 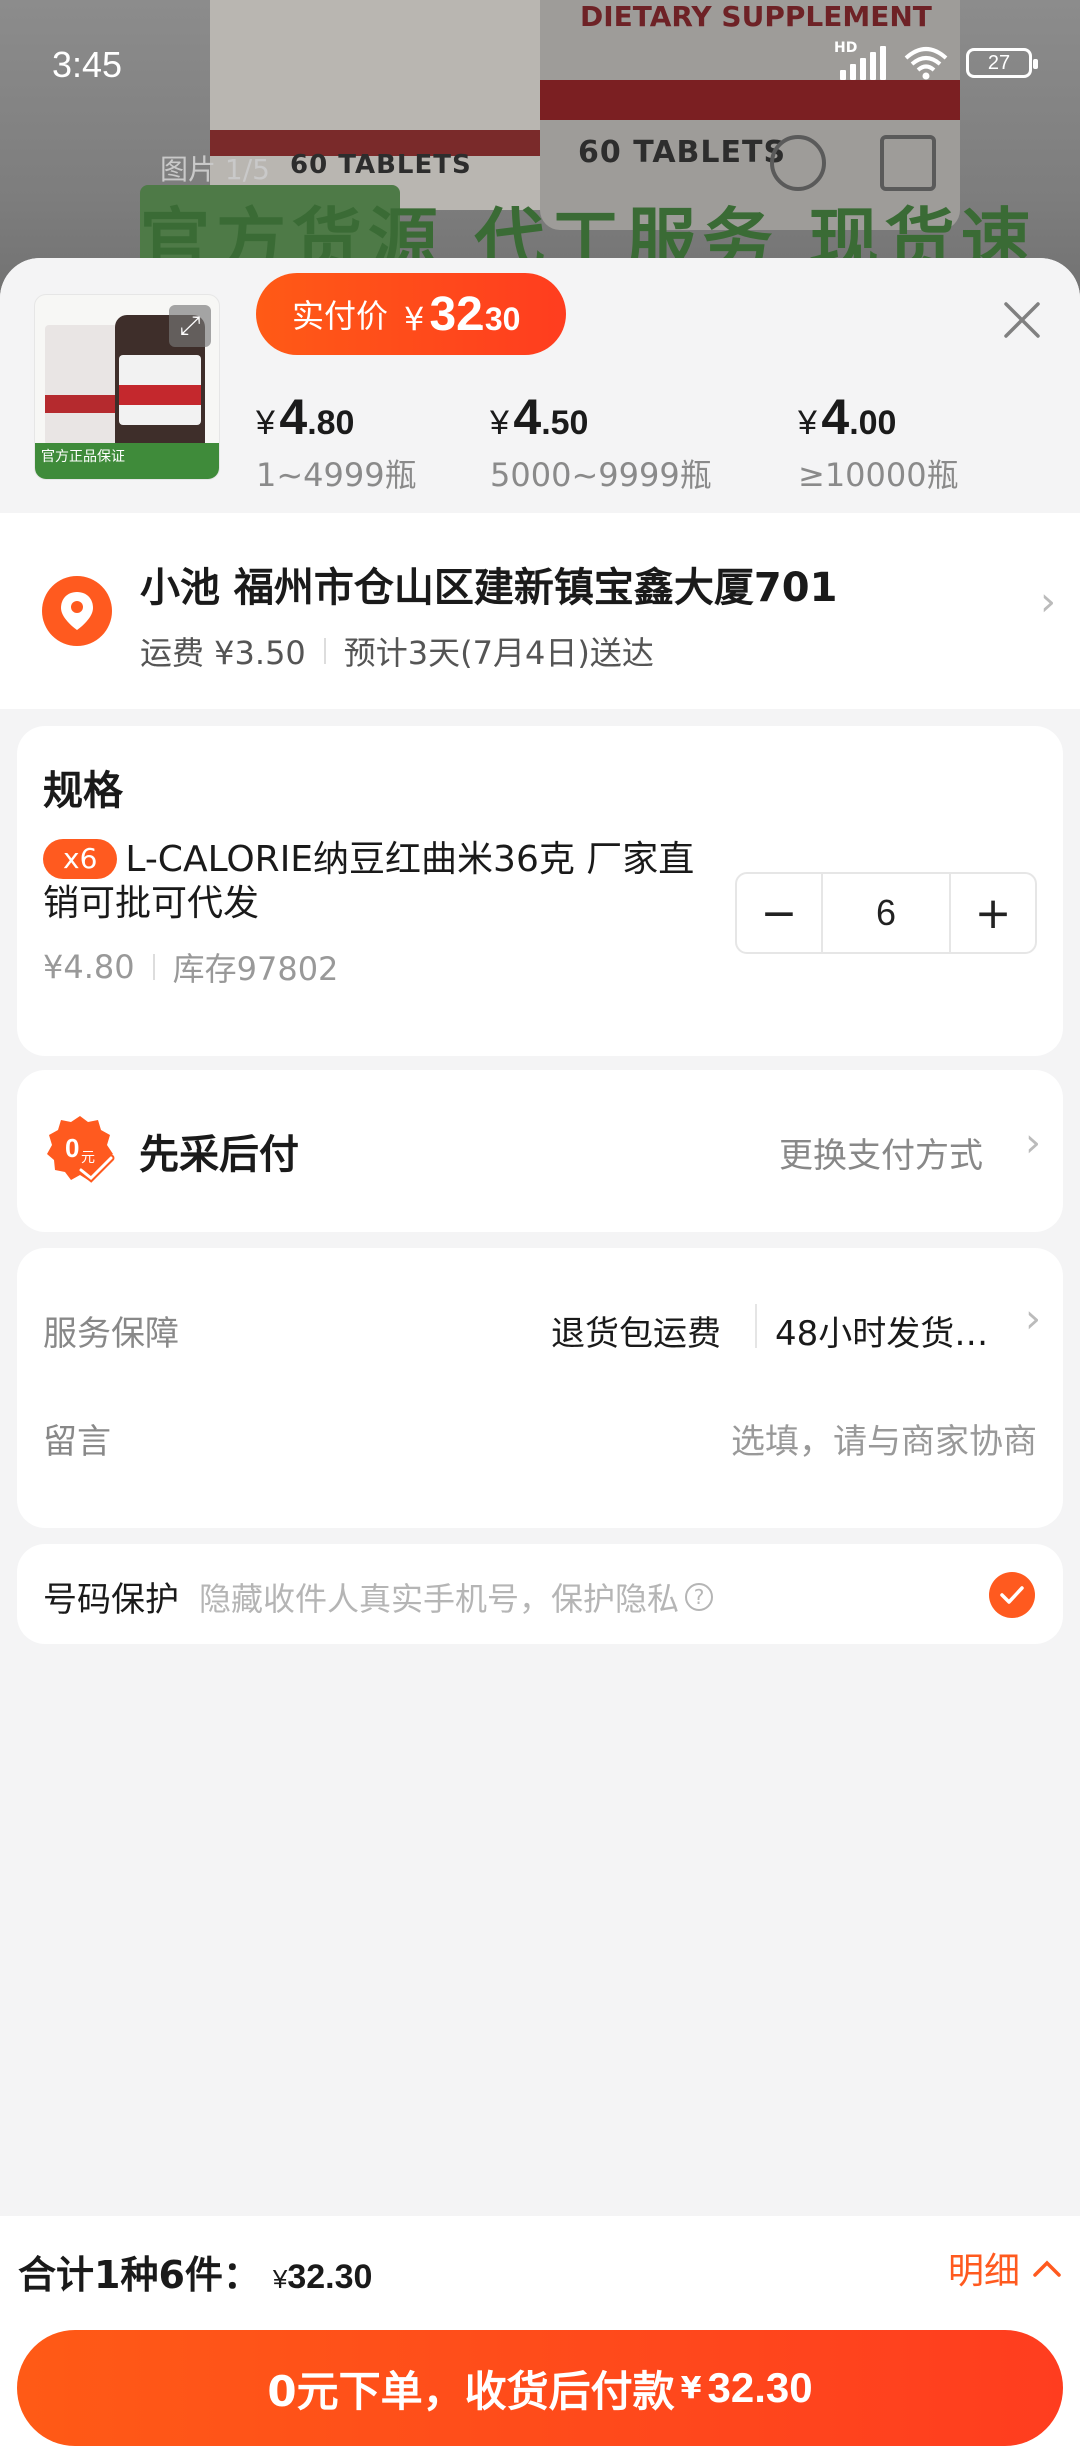 I want to click on tier-range: 1~4999瓶, so click(x=336, y=475).